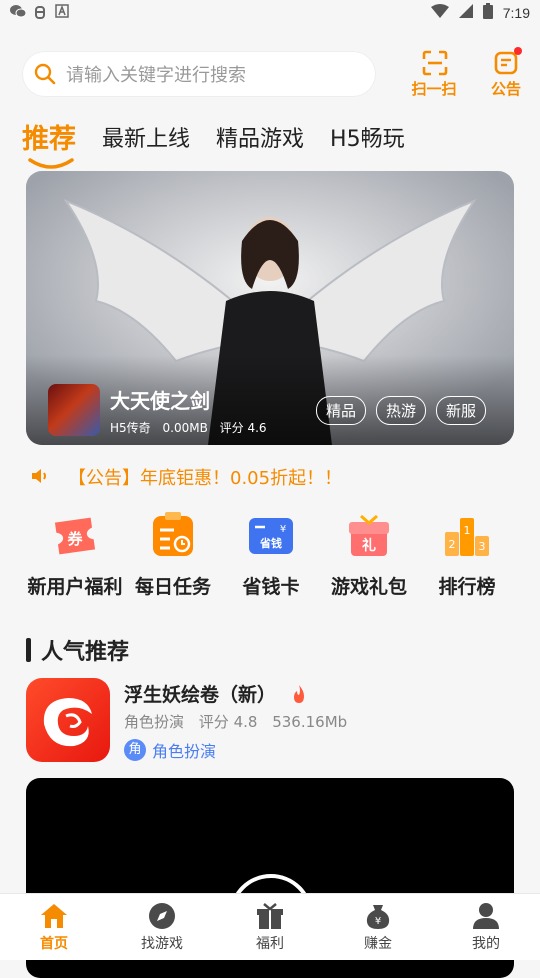  I want to click on card-icon: ¥ 省钱, so click(271, 536).